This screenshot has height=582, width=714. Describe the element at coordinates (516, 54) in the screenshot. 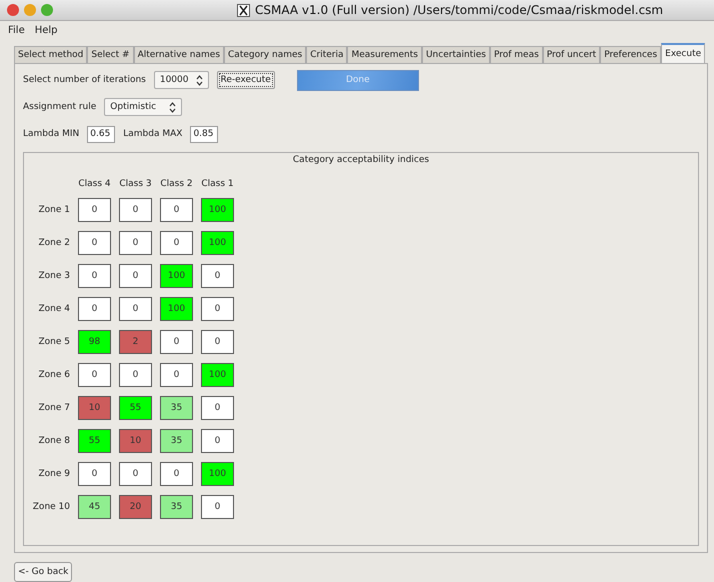

I see `tab: Prof meas` at that location.